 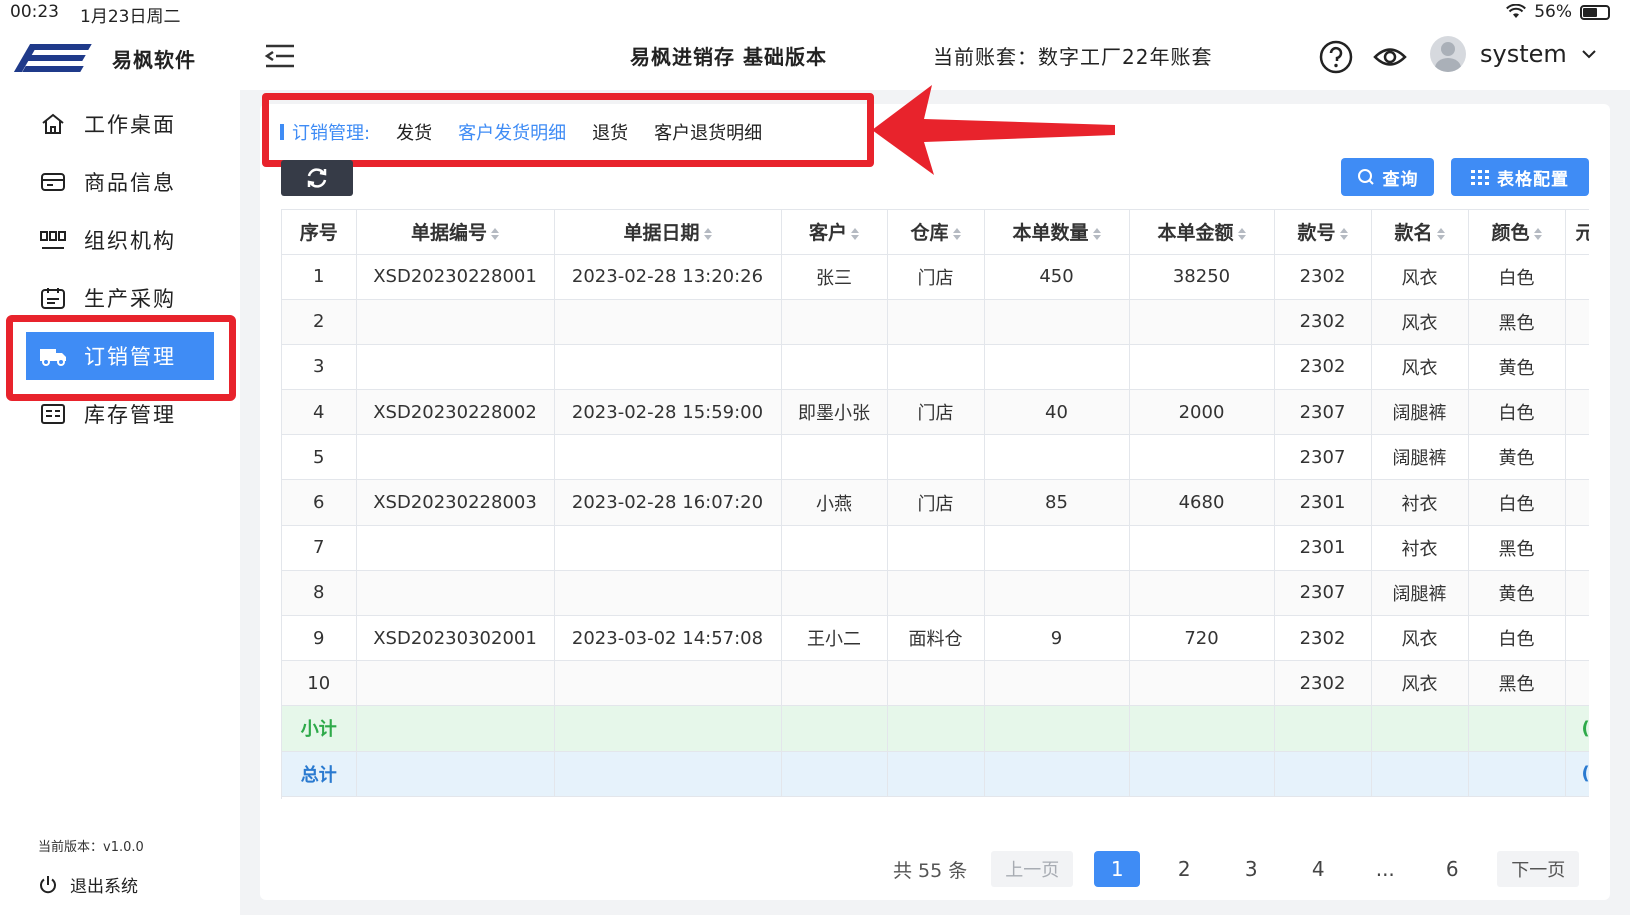 What do you see at coordinates (1251, 869) in the screenshot?
I see `page-number: 3` at bounding box center [1251, 869].